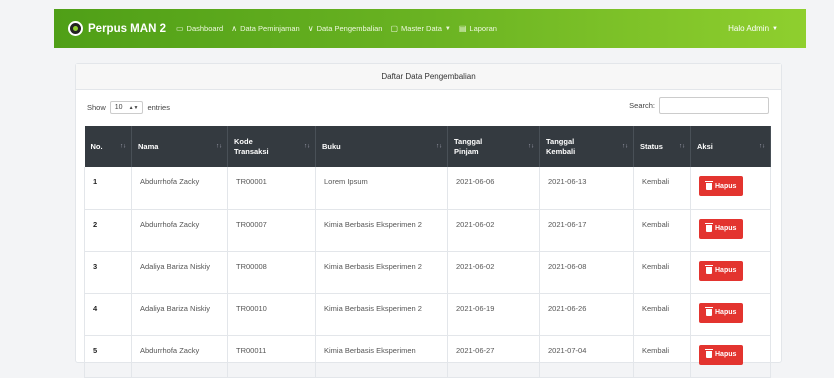 This screenshot has height=378, width=834. What do you see at coordinates (730, 146) in the screenshot?
I see `col-header-aksi: Aksi ↑↓` at bounding box center [730, 146].